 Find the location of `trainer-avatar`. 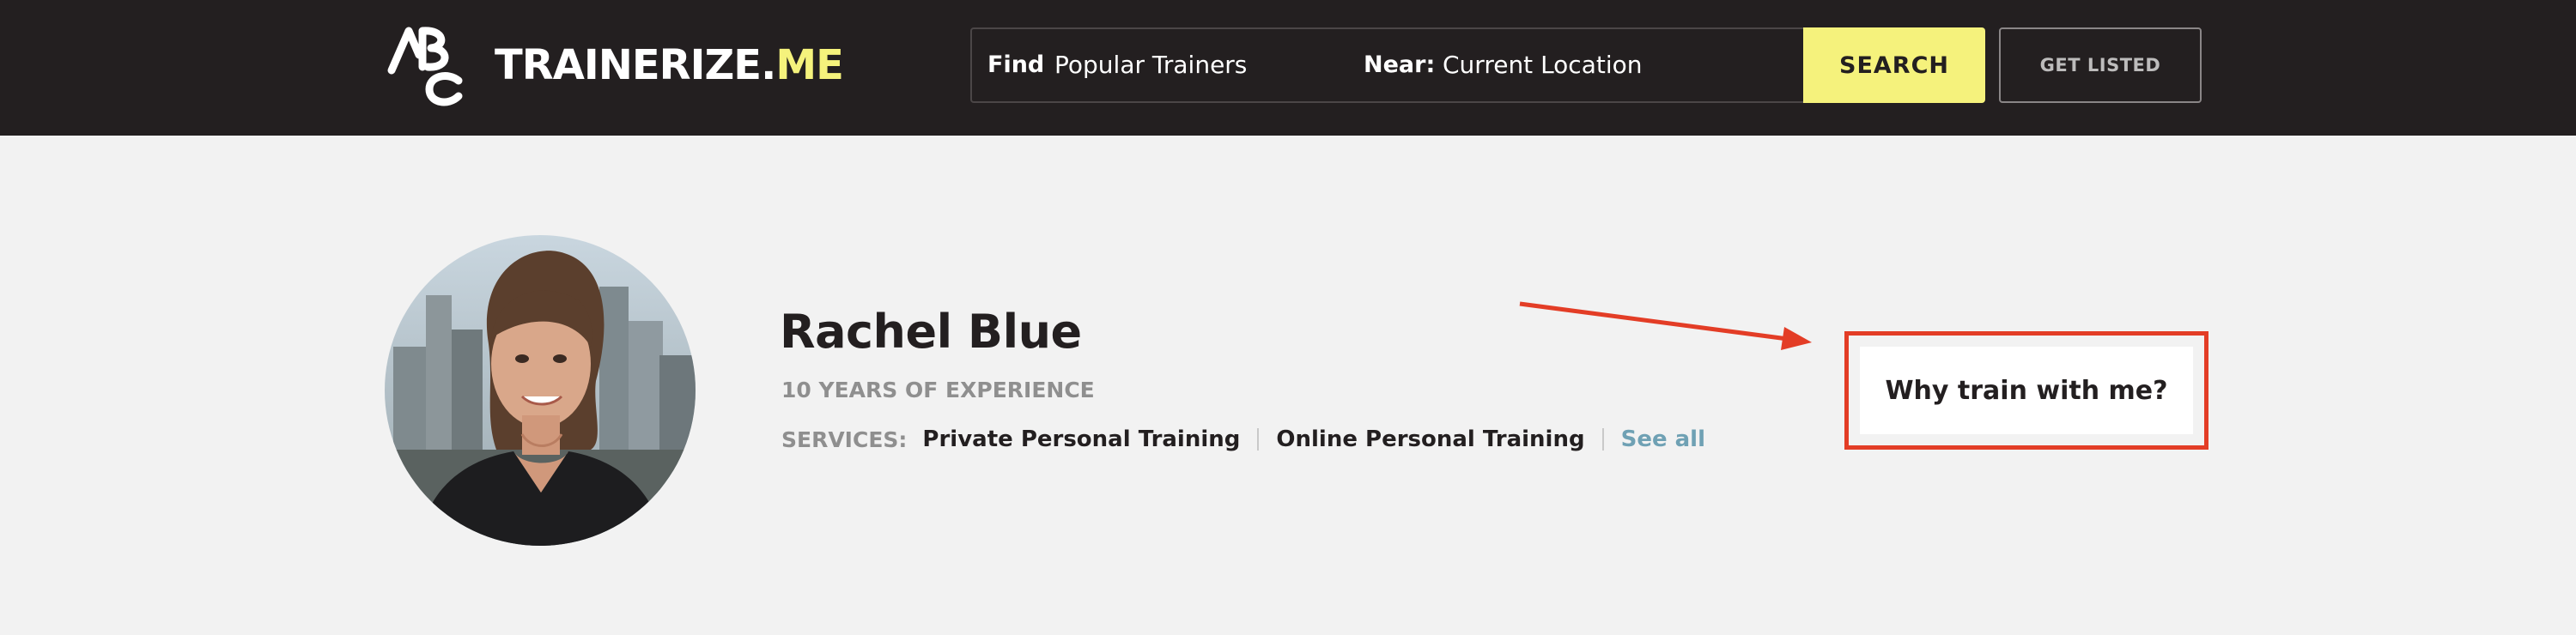

trainer-avatar is located at coordinates (541, 390).